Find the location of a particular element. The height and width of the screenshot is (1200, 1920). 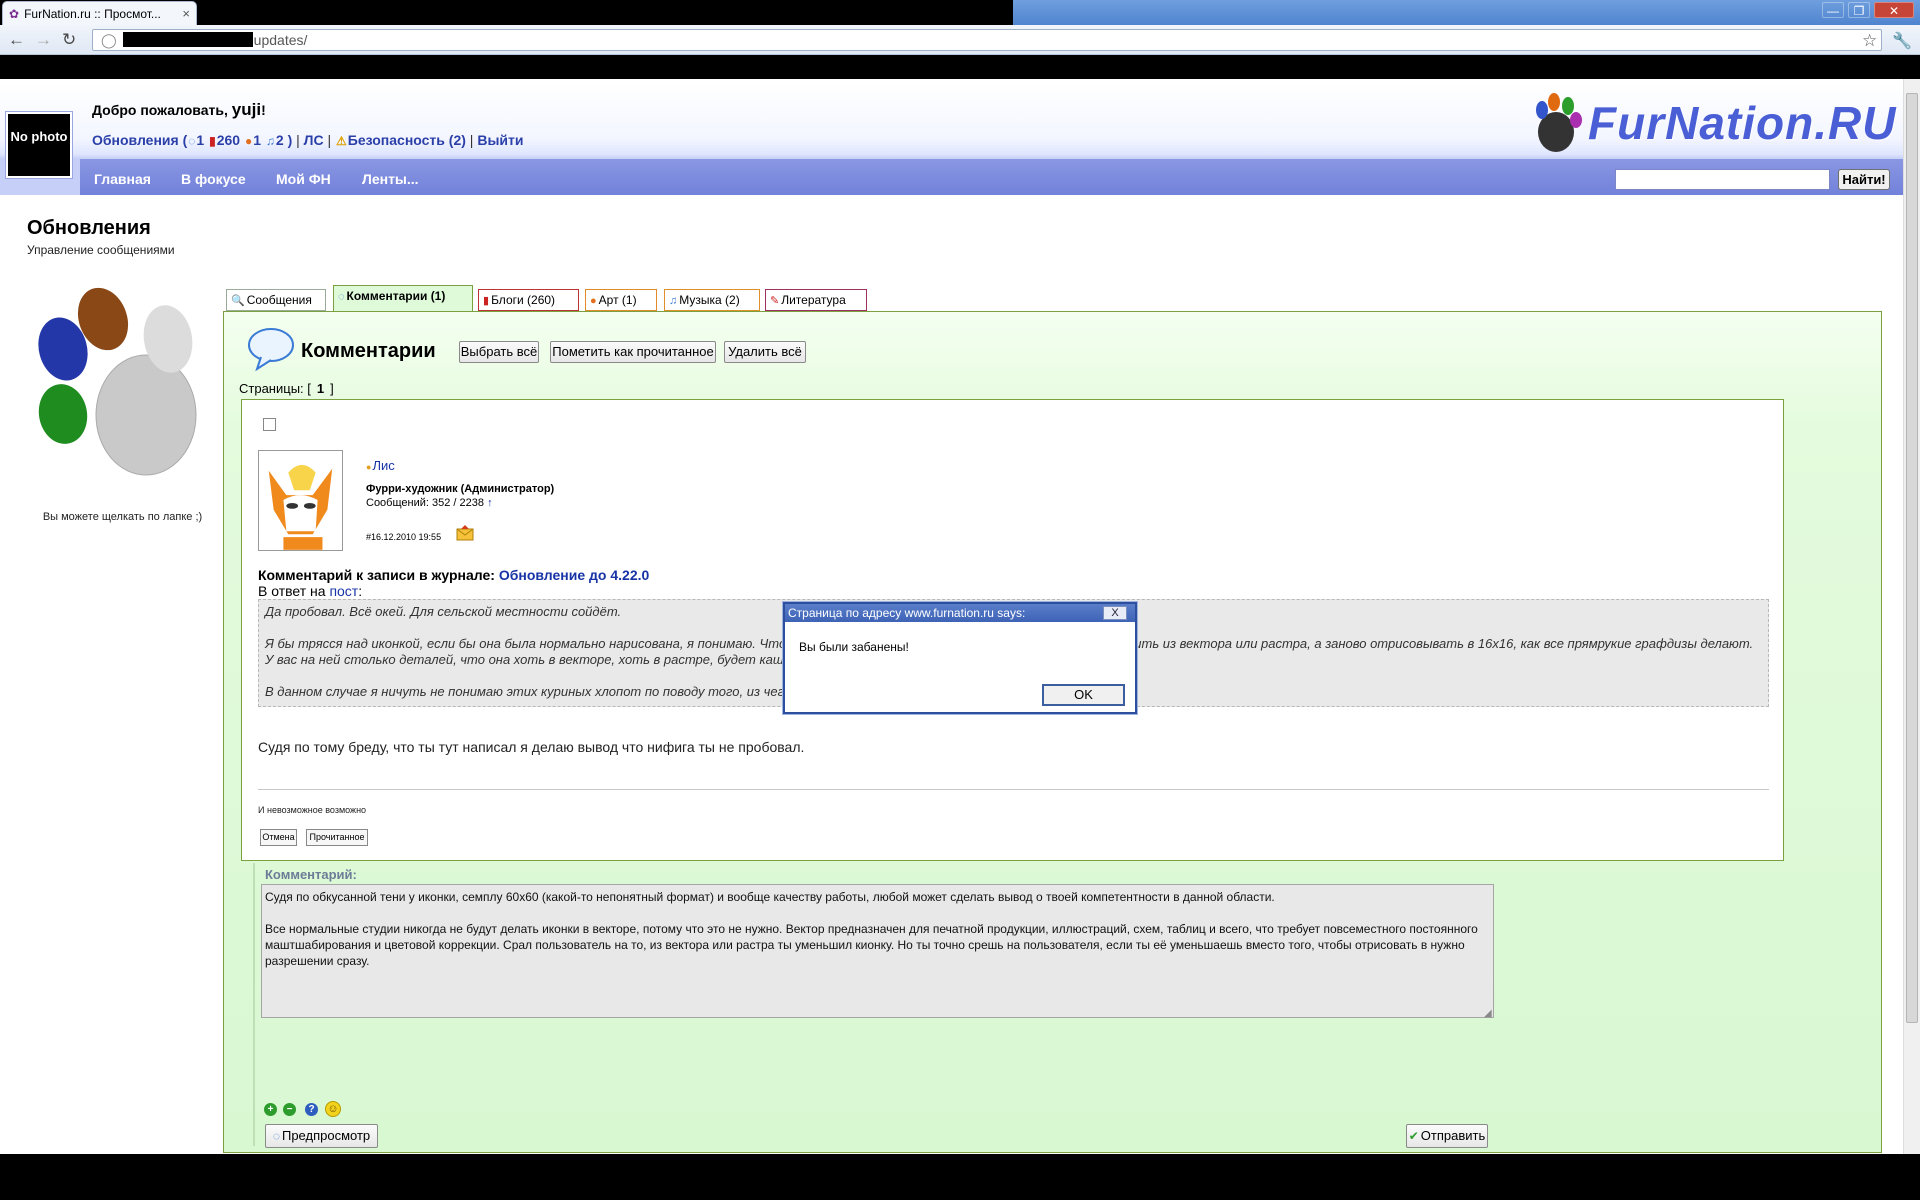

browser-tab: ✿ FurNation.ru :: Просмот... × is located at coordinates (99, 13).